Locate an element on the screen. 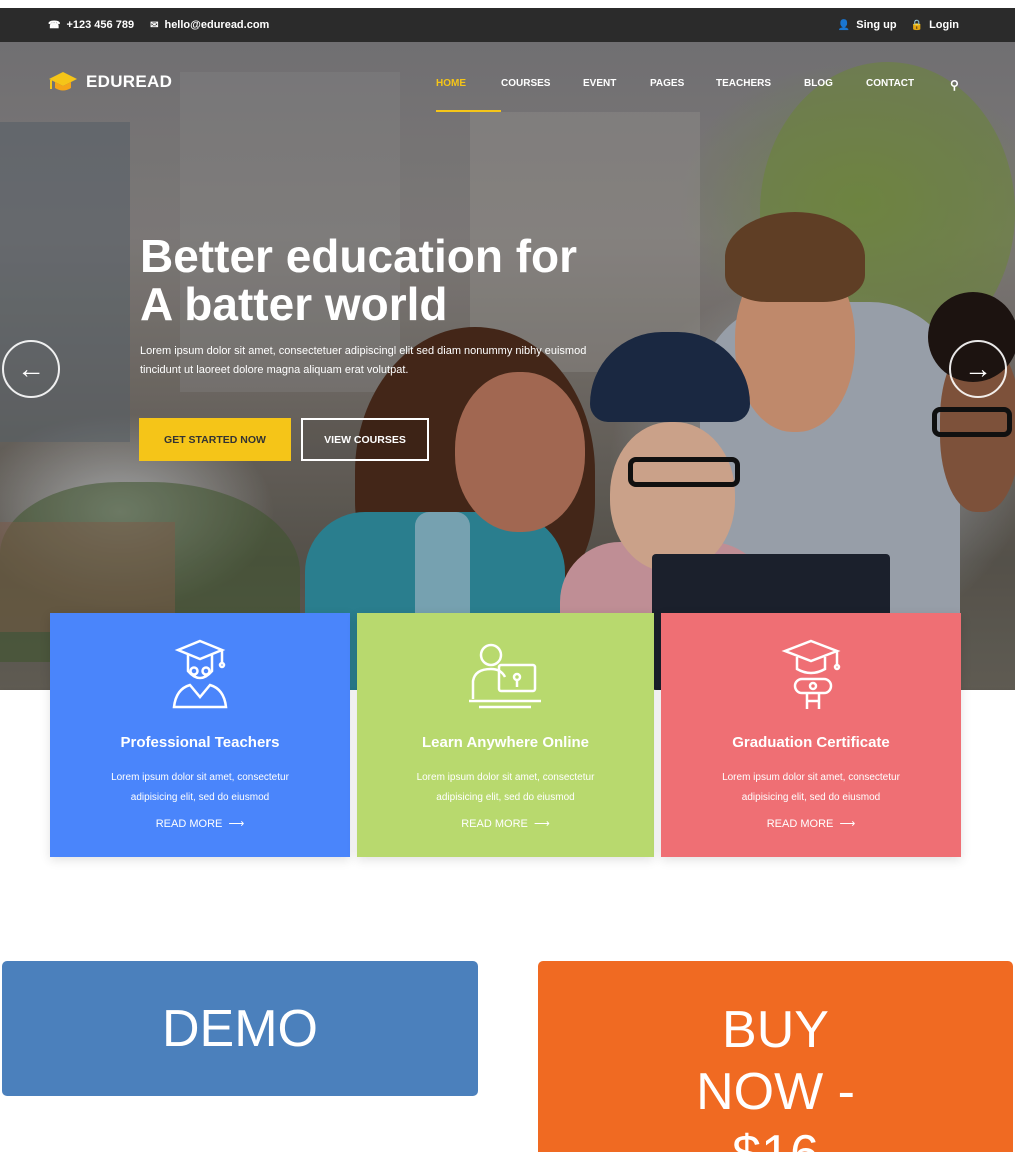 The image size is (1015, 1152). online-learning-icon is located at coordinates (505, 676).